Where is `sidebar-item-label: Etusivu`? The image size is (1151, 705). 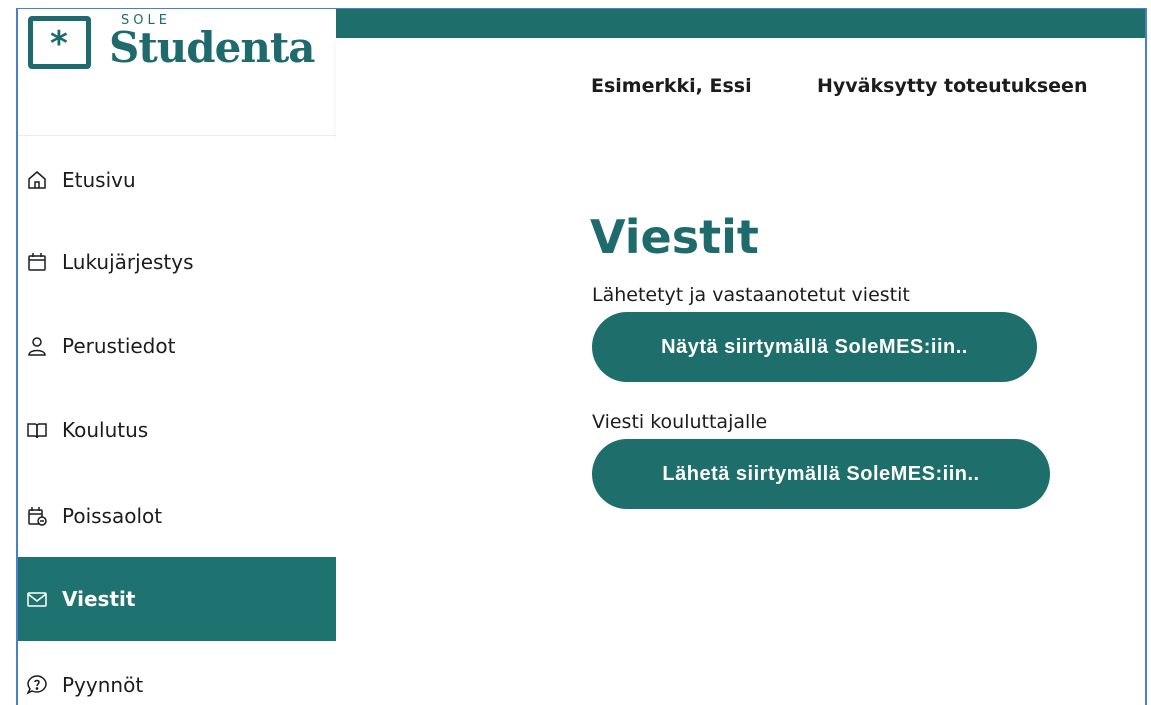 sidebar-item-label: Etusivu is located at coordinates (99, 180).